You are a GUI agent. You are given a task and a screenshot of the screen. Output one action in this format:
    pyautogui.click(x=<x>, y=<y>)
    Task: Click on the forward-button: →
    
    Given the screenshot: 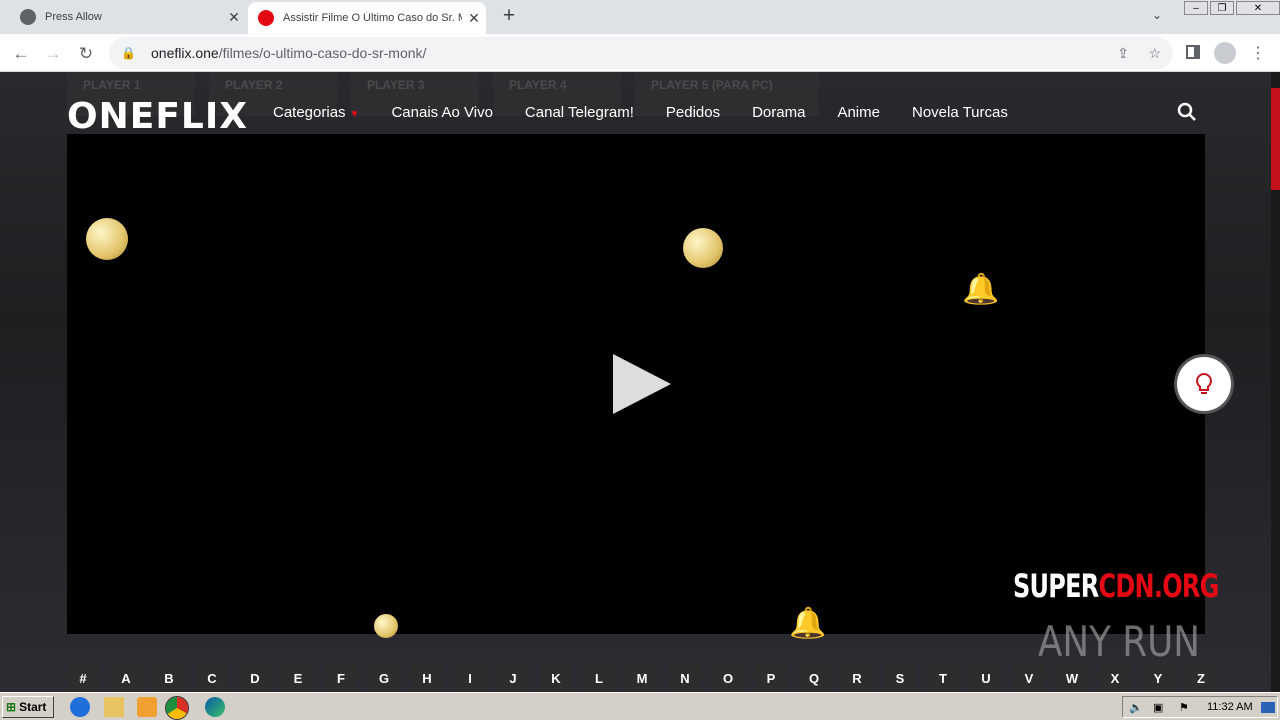 What is the action you would take?
    pyautogui.click(x=53, y=54)
    